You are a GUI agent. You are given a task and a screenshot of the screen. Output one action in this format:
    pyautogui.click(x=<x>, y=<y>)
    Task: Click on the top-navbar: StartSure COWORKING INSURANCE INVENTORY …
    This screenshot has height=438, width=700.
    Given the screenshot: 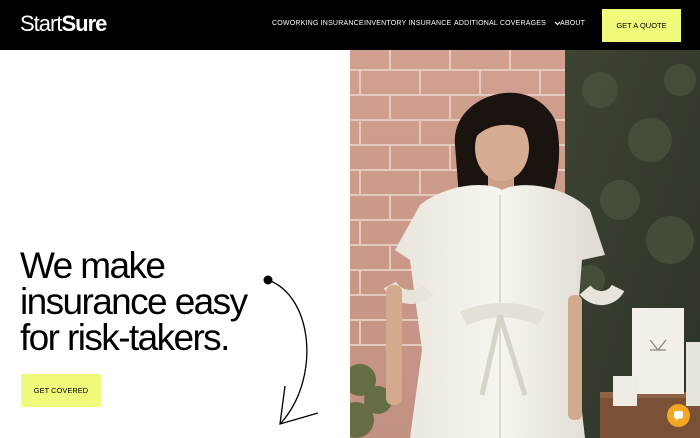 What is the action you would take?
    pyautogui.click(x=350, y=25)
    